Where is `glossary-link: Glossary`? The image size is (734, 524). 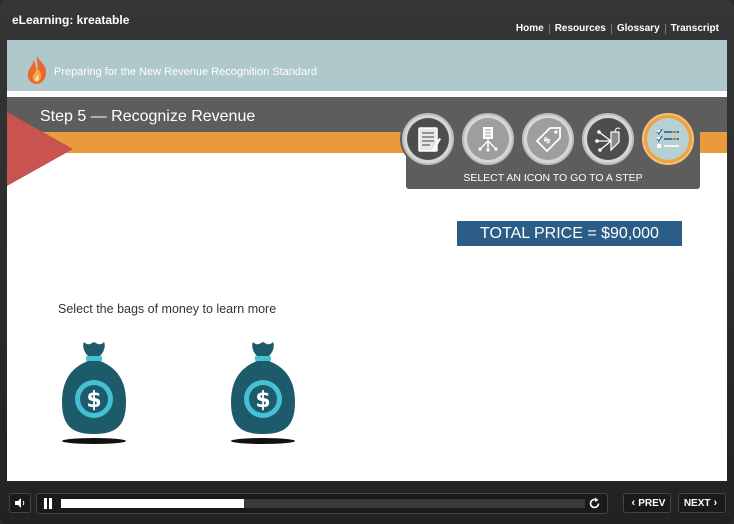
glossary-link: Glossary is located at coordinates (638, 28).